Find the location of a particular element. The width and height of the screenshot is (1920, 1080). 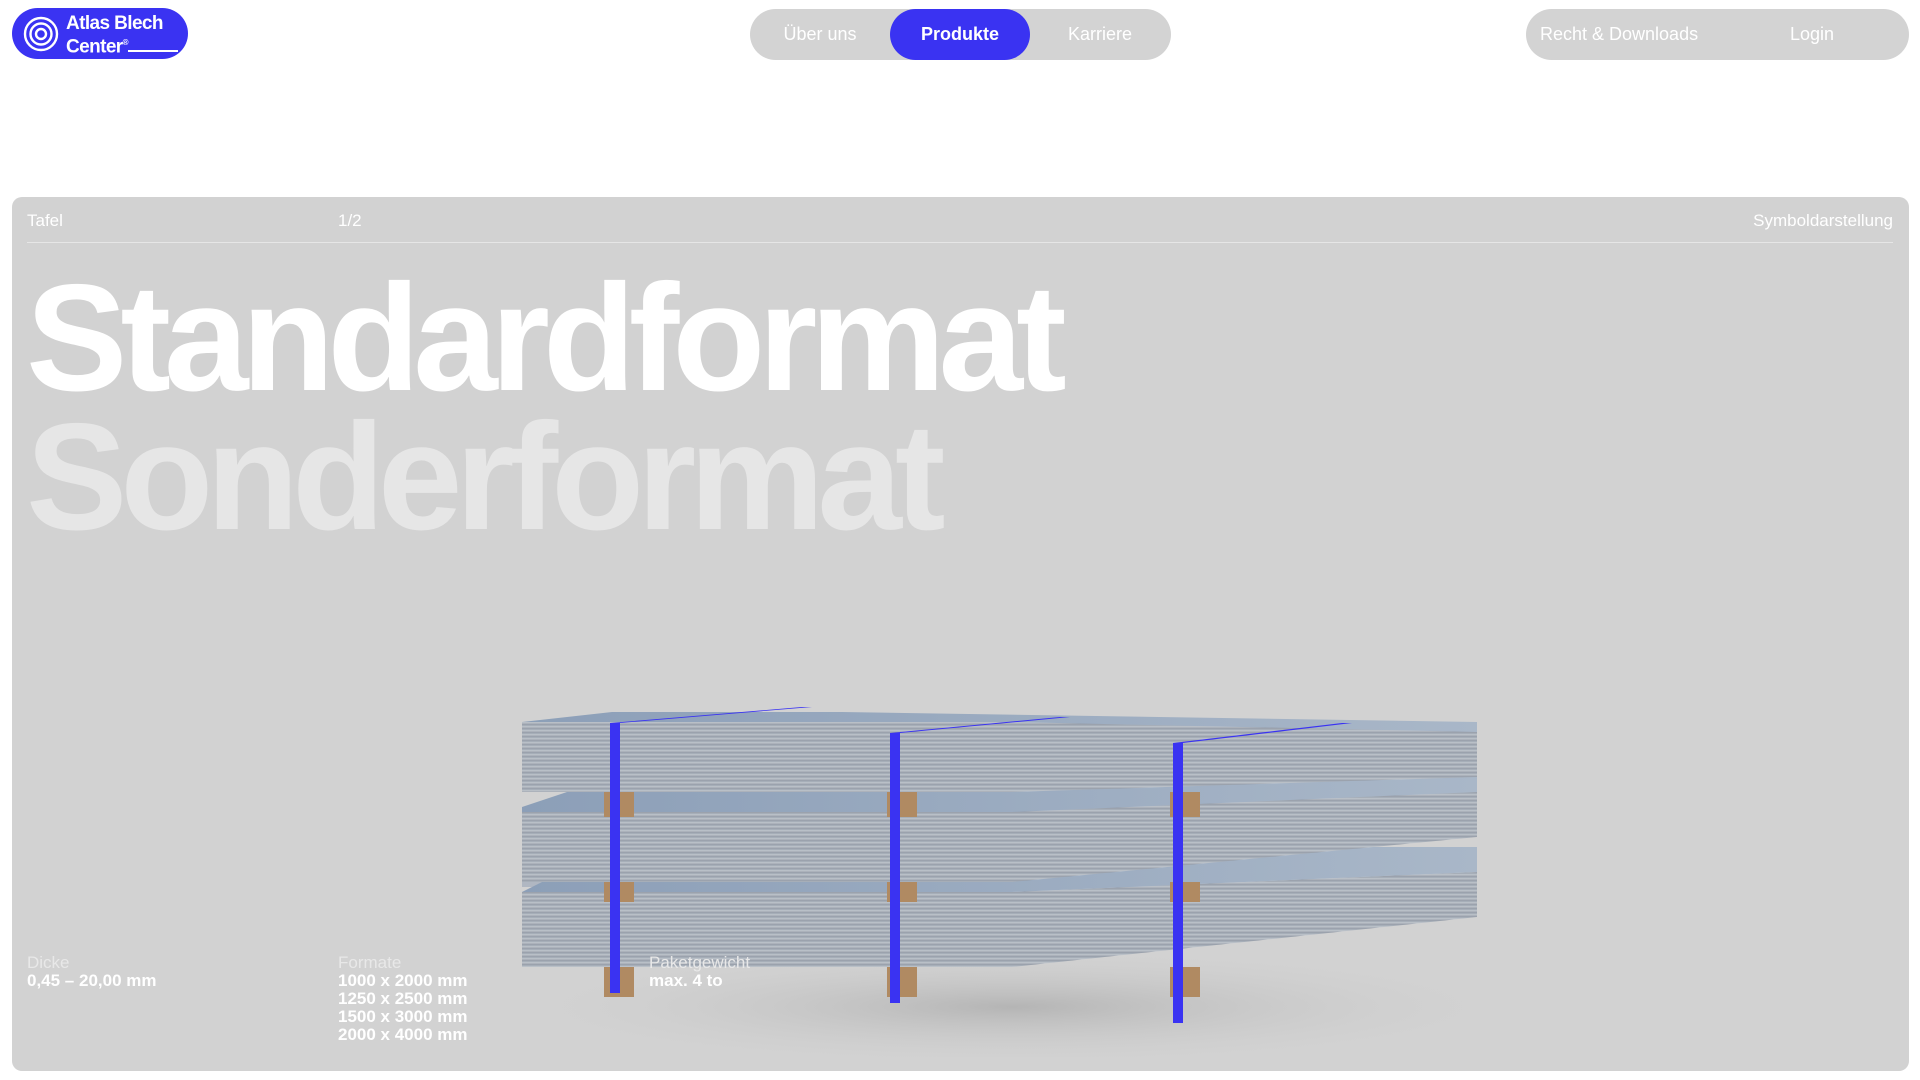

spec-value: max. 4 to is located at coordinates (686, 980).